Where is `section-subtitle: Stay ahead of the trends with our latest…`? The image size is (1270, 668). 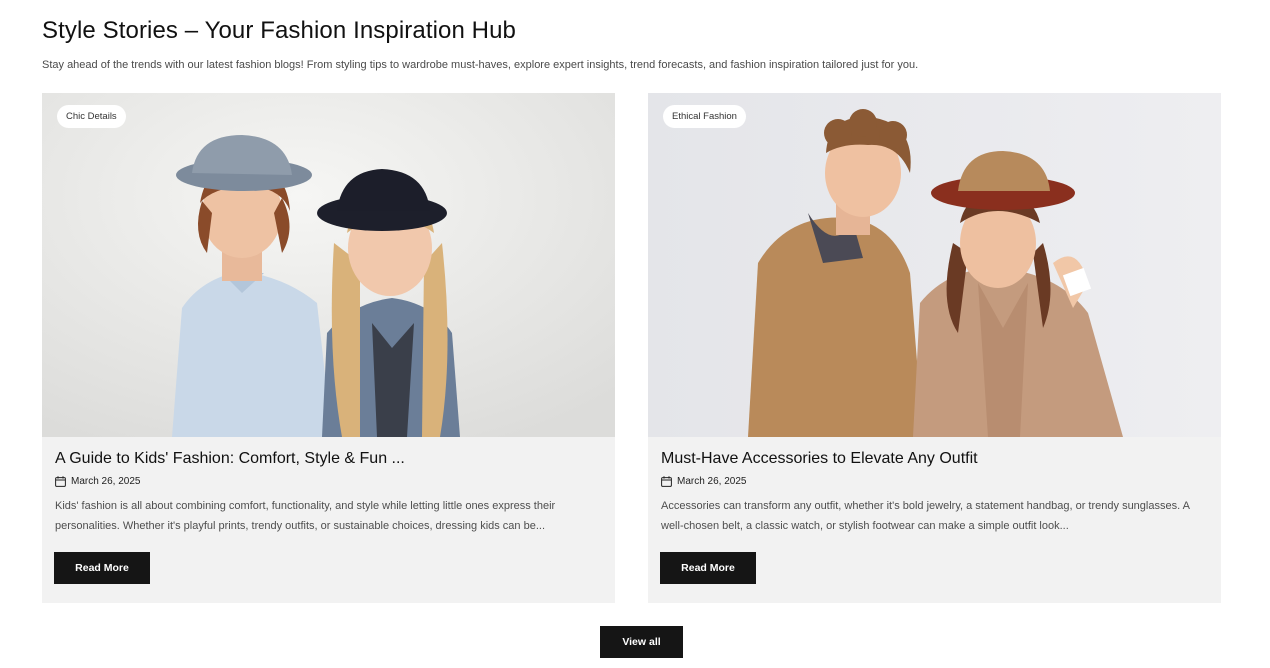
section-subtitle: Stay ahead of the trends with our latest… is located at coordinates (480, 65).